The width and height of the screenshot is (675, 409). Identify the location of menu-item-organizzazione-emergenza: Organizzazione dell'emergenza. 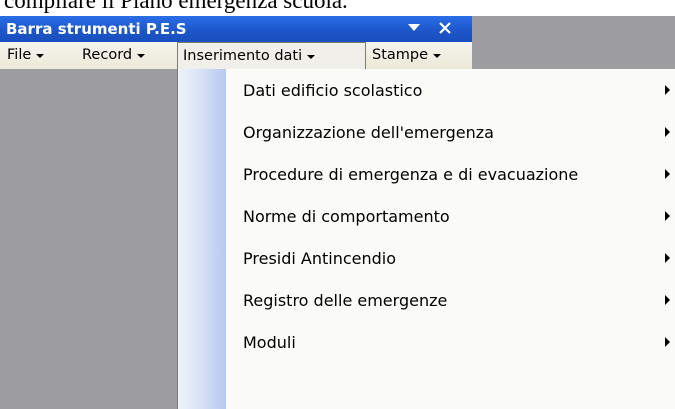
(450, 132).